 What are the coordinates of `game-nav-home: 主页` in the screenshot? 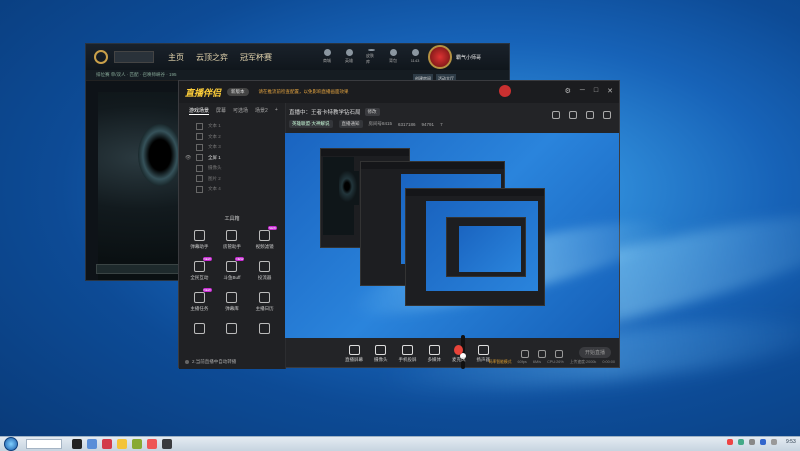 It's located at (176, 57).